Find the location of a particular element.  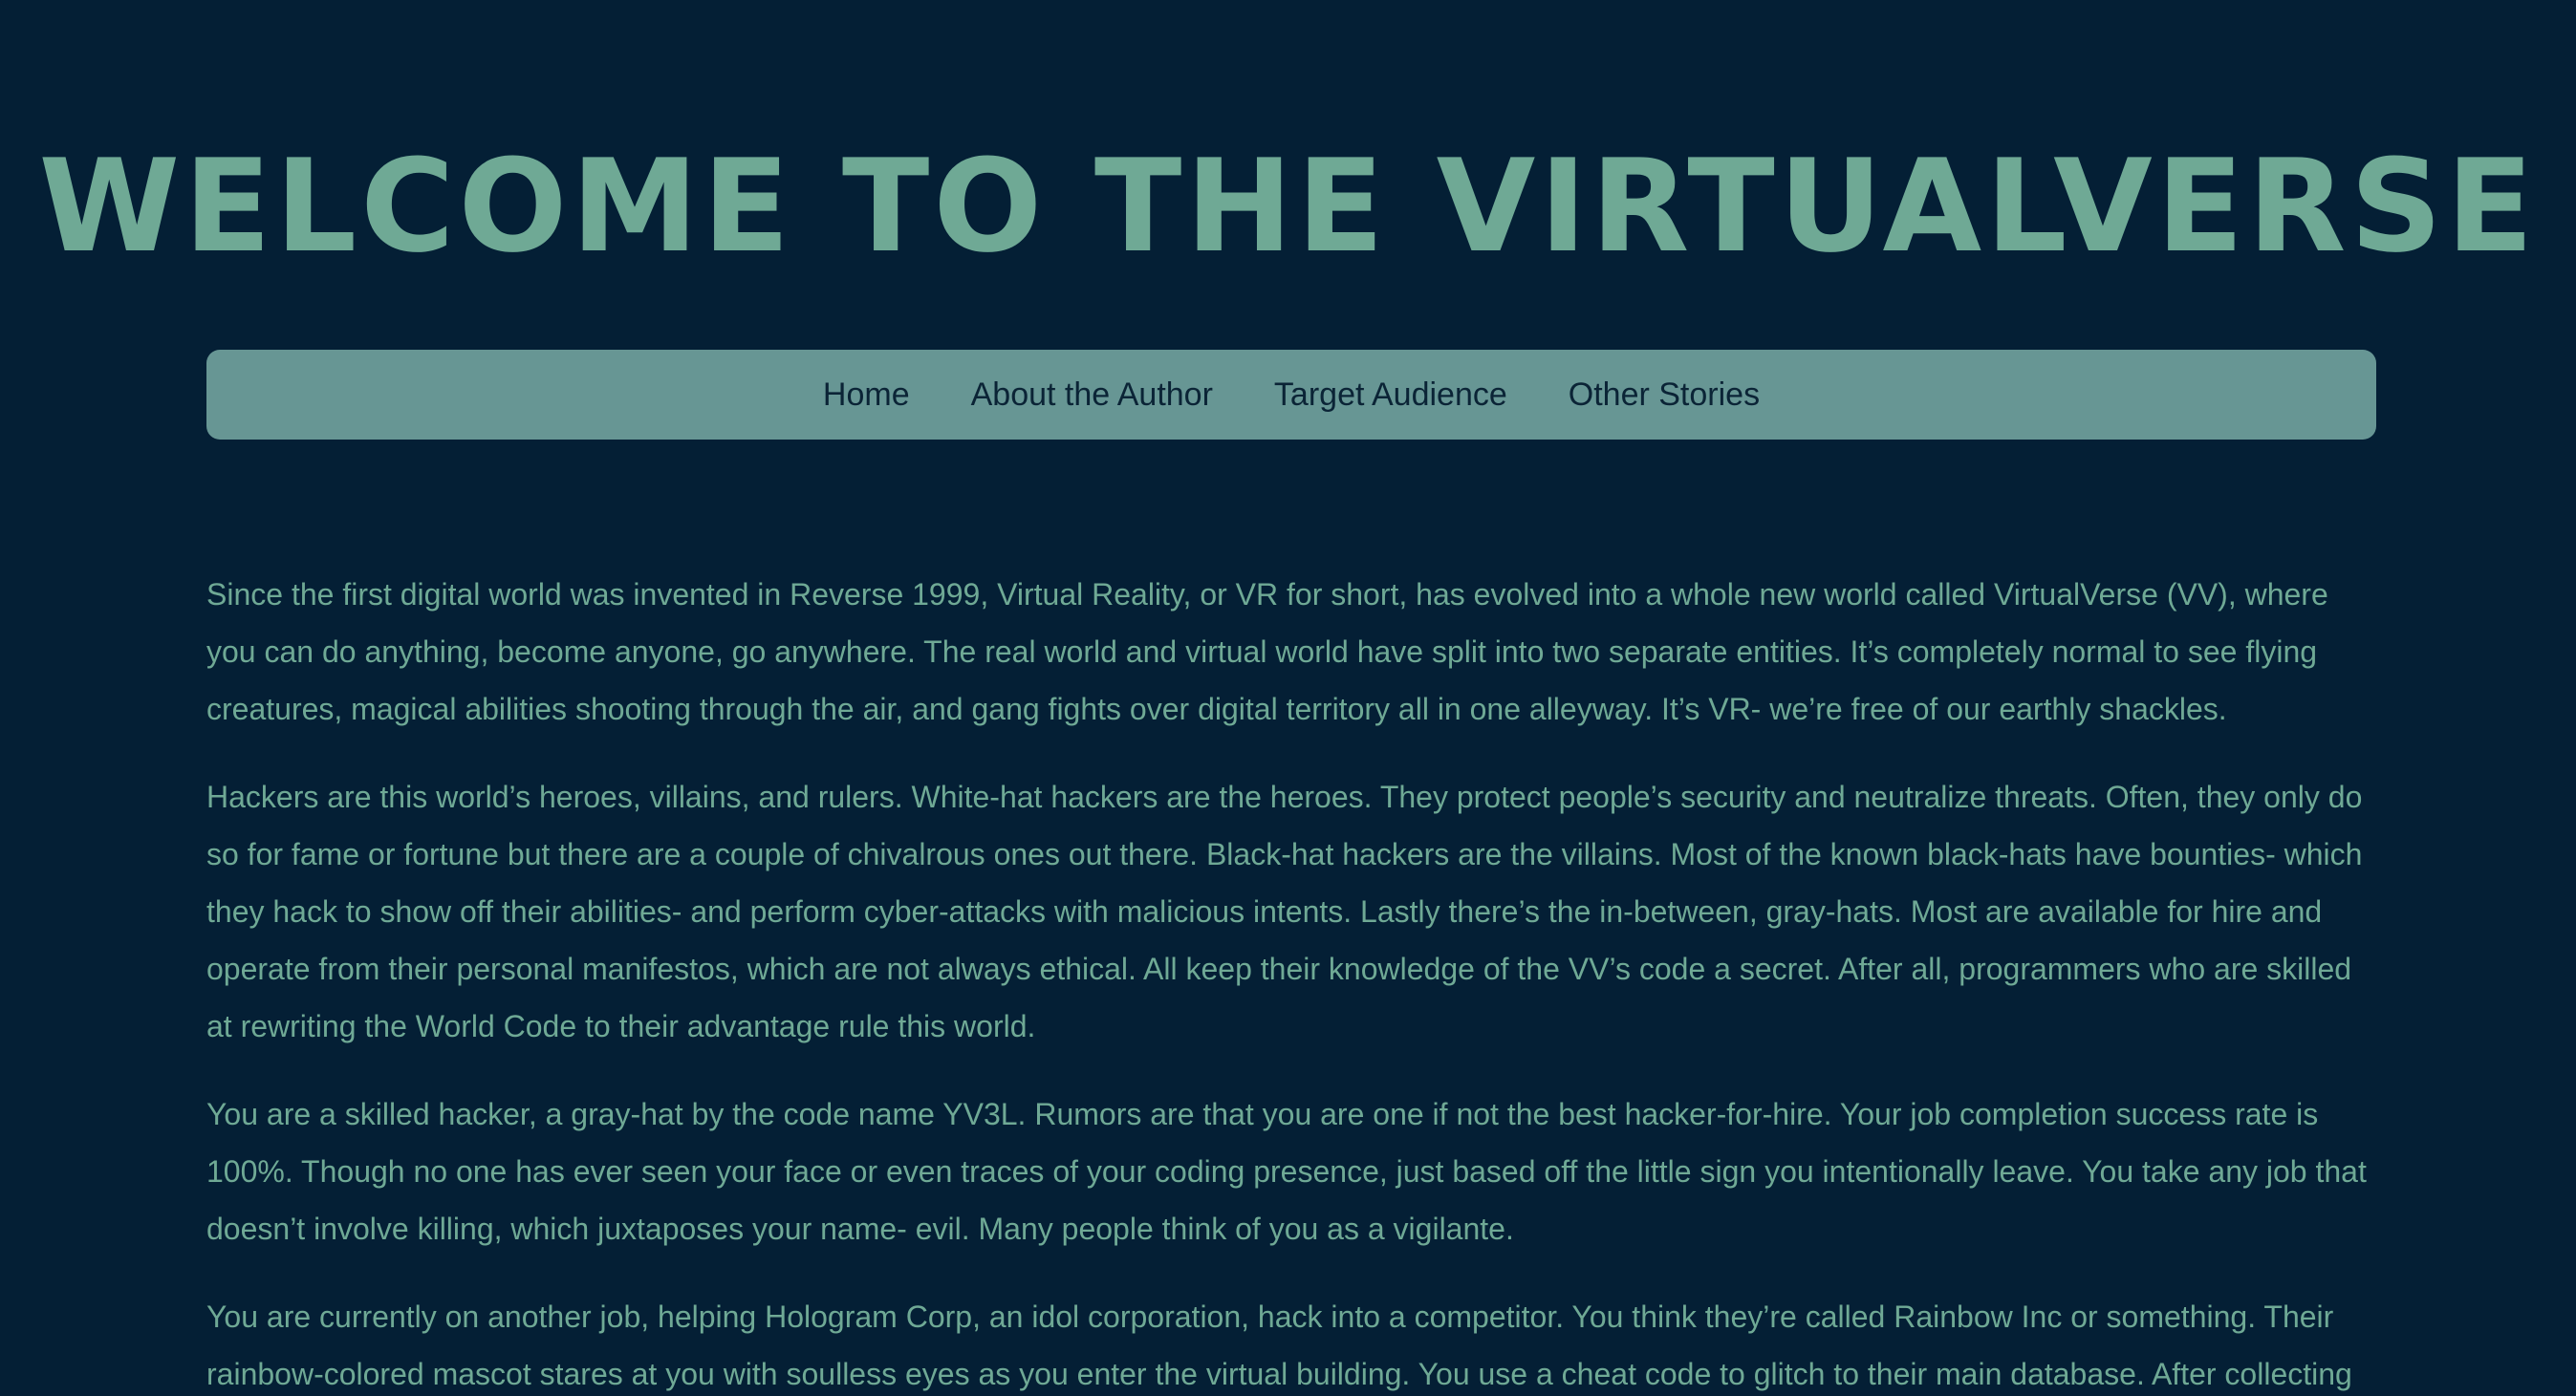

site-title: WELCOME TO THE VIRTUALVERSE is located at coordinates (1288, 206).